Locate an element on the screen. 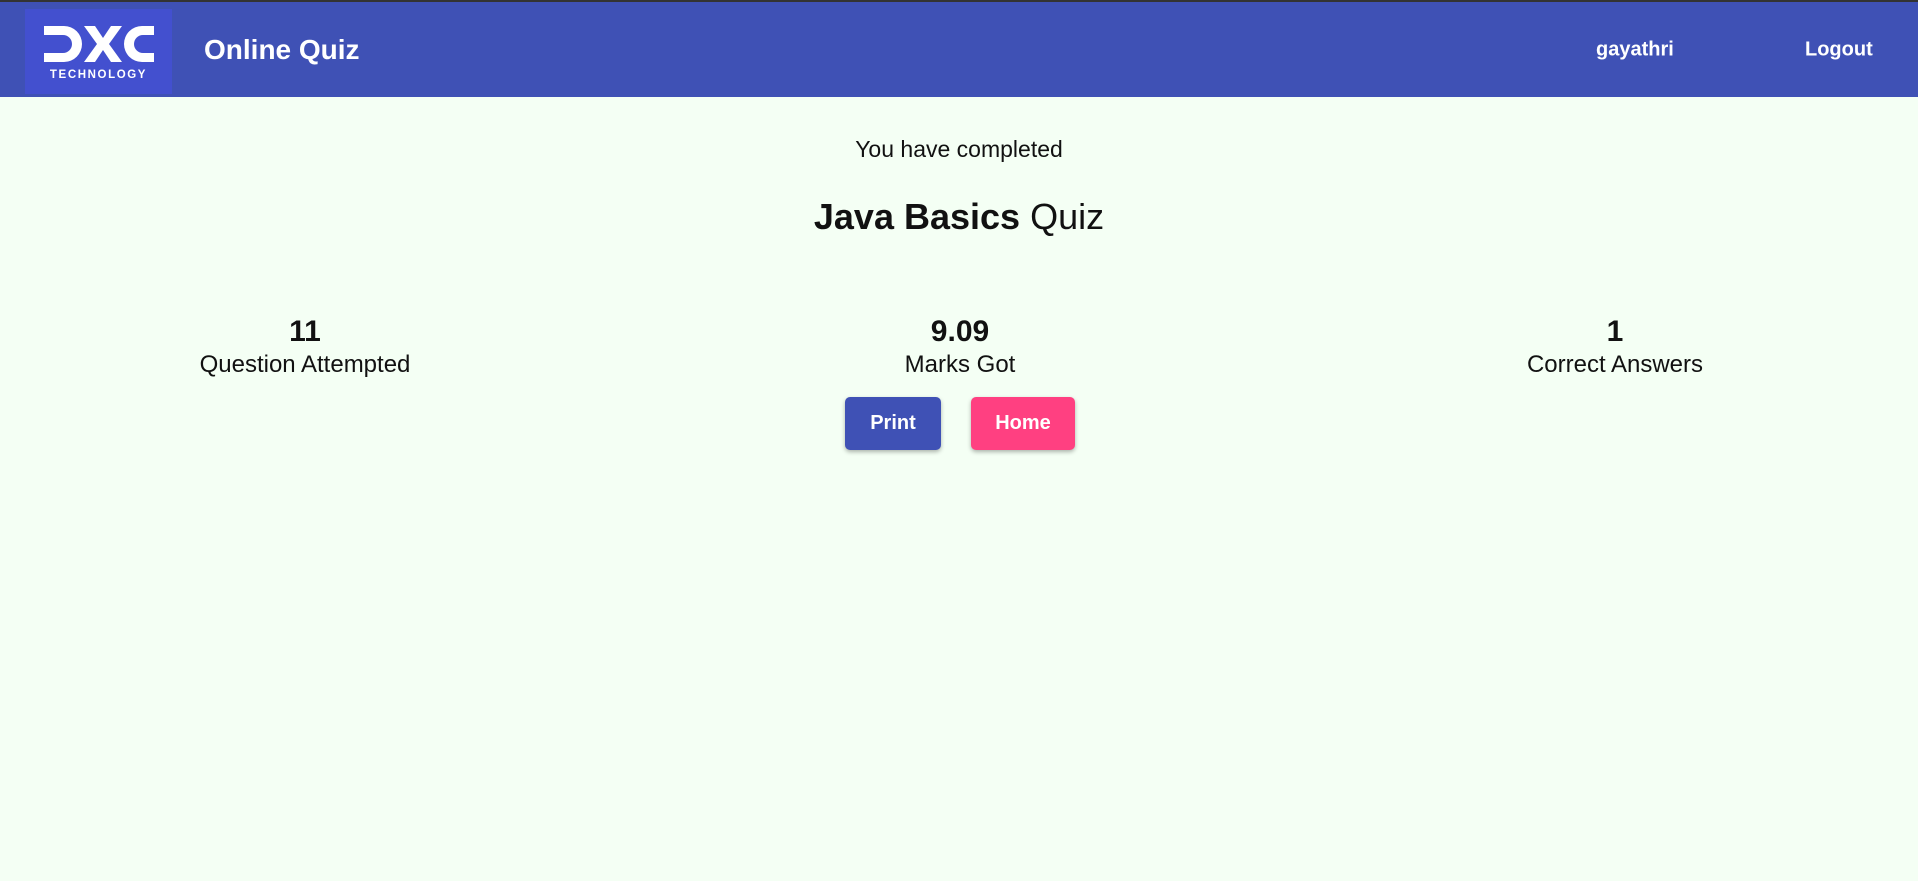 The height and width of the screenshot is (881, 1918). dxc-logo-icon is located at coordinates (98, 44).